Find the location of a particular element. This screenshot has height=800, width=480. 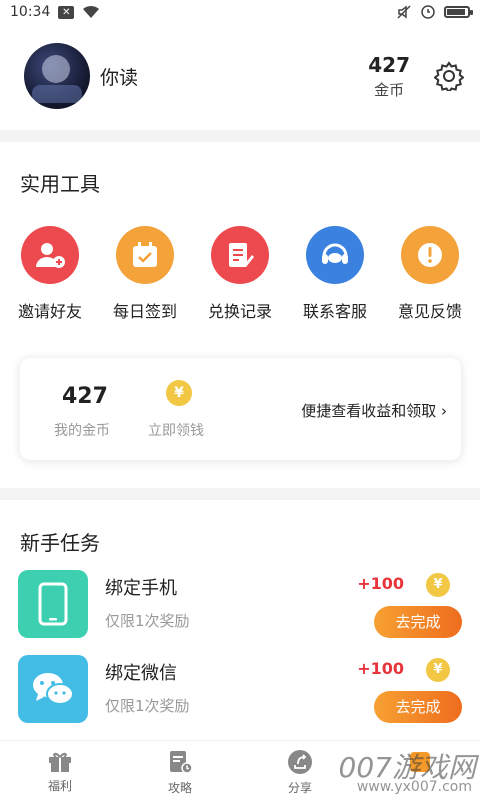

nav-guide: 攻略 is located at coordinates (180, 770).